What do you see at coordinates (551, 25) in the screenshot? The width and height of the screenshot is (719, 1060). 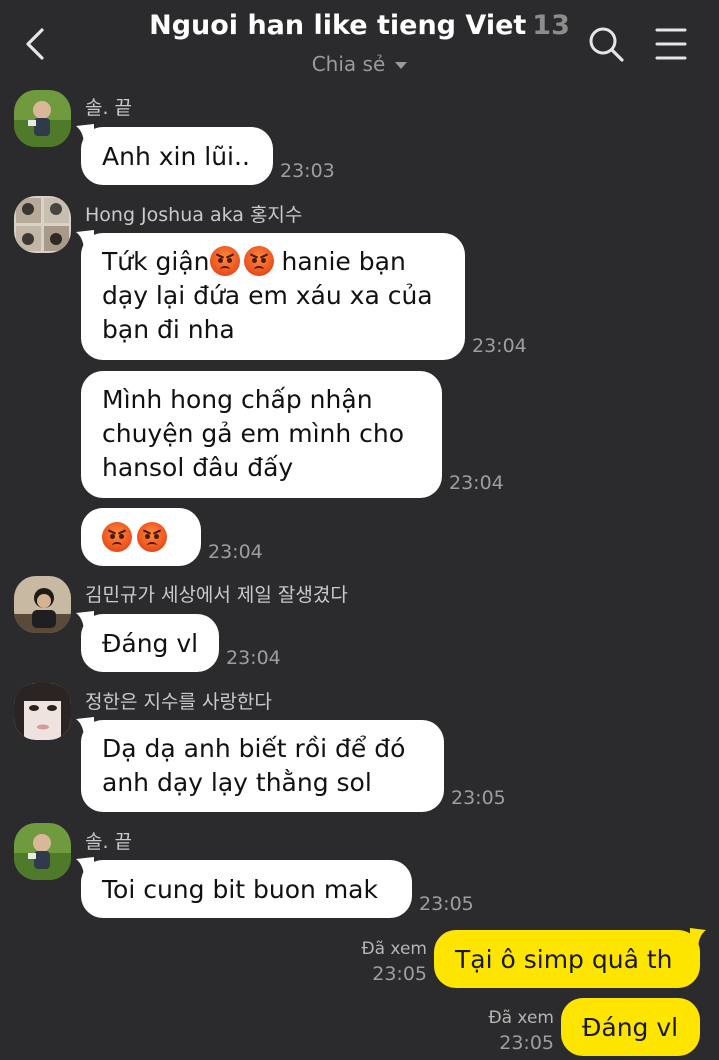 I see `member-count: 13` at bounding box center [551, 25].